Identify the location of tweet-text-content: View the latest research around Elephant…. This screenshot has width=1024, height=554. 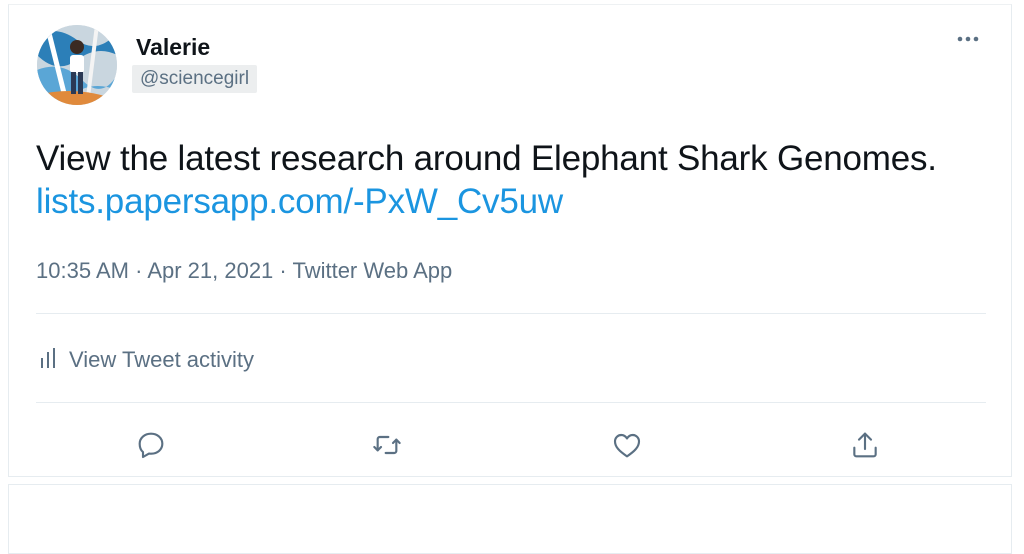
(486, 158).